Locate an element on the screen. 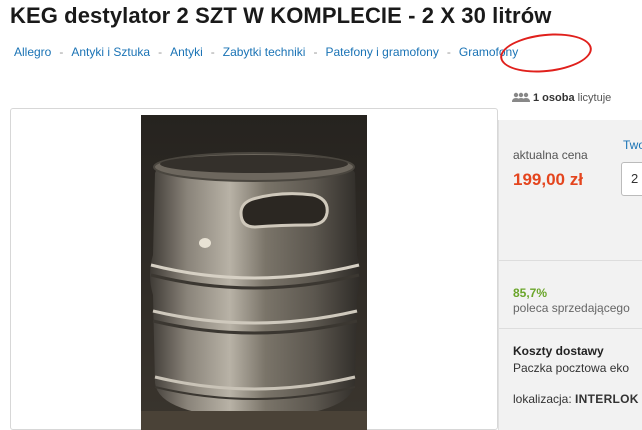 The image size is (642, 430). shipping-title: Koszty dostawy is located at coordinates (558, 351).